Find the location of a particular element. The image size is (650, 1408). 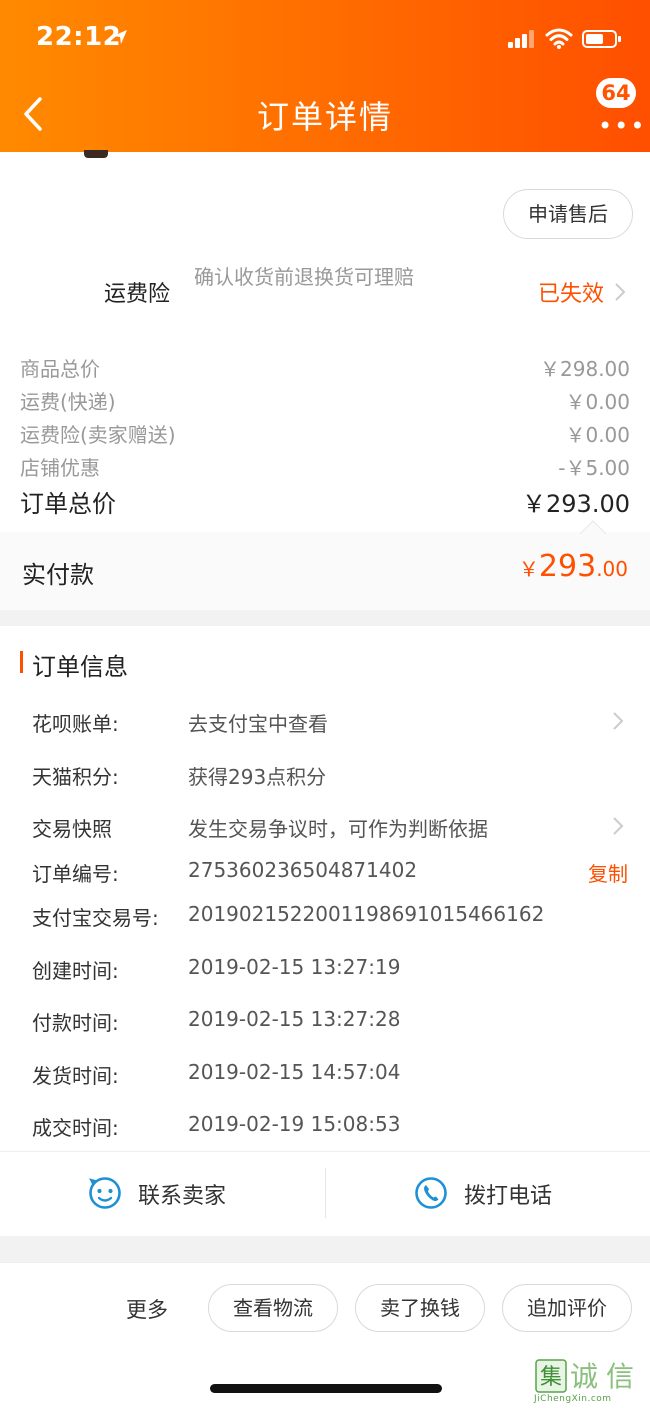

view-logistics-button: 查看物流 is located at coordinates (273, 1308).